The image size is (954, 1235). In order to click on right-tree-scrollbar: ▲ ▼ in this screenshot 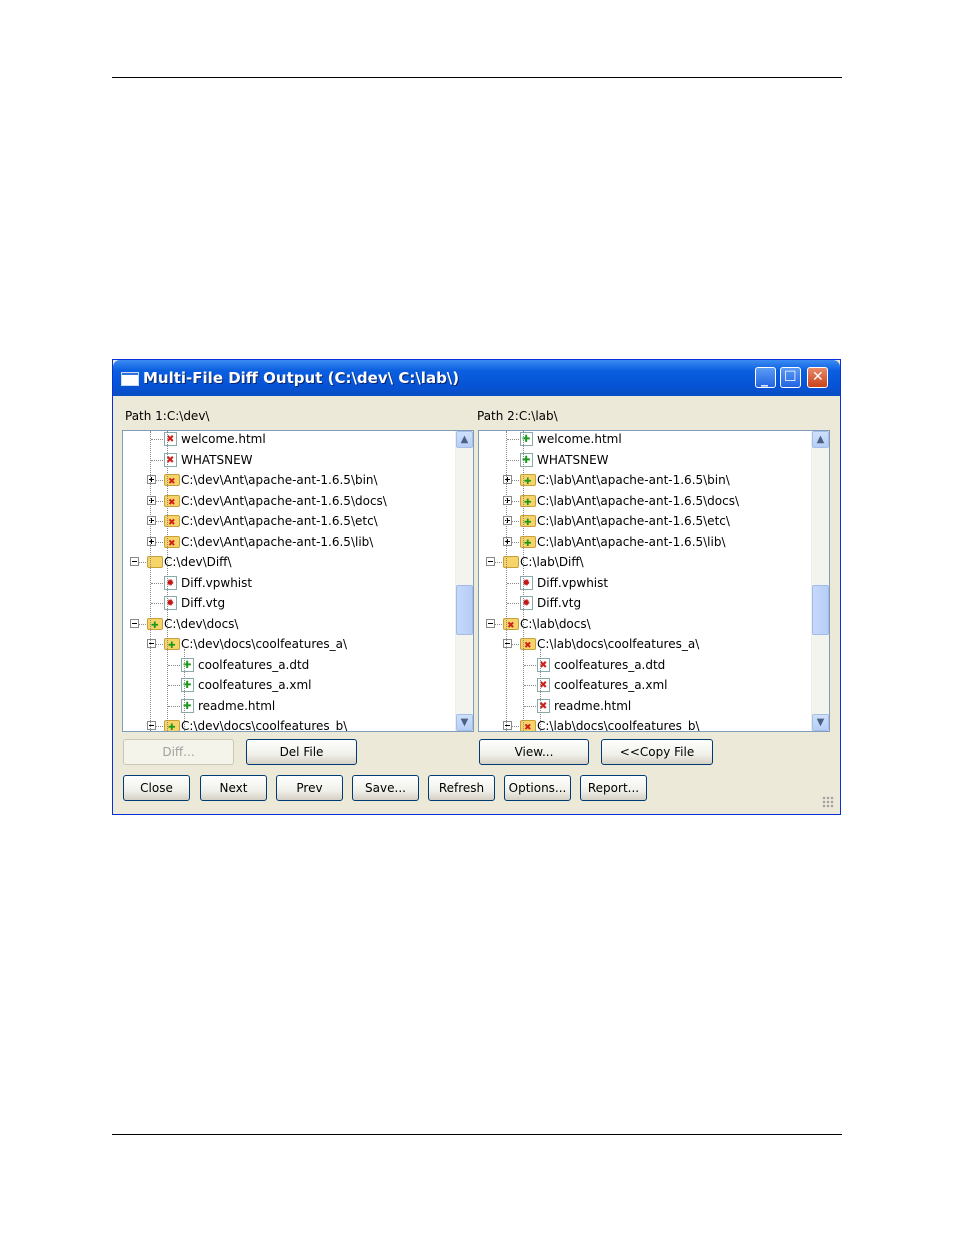, I will do `click(820, 581)`.